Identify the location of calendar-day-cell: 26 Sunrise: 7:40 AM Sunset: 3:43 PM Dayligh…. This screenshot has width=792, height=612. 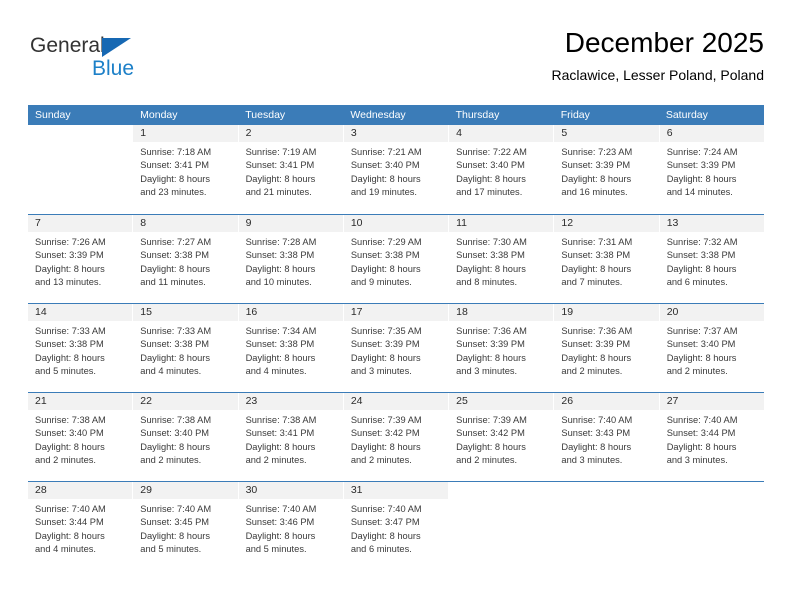
(607, 437).